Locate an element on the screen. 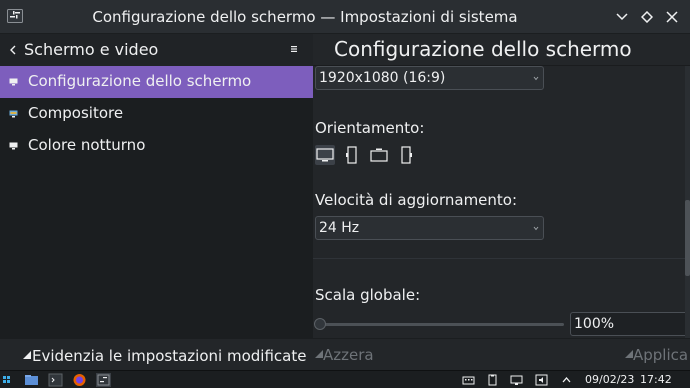  clock-date: 09/02/23 is located at coordinates (609, 379).